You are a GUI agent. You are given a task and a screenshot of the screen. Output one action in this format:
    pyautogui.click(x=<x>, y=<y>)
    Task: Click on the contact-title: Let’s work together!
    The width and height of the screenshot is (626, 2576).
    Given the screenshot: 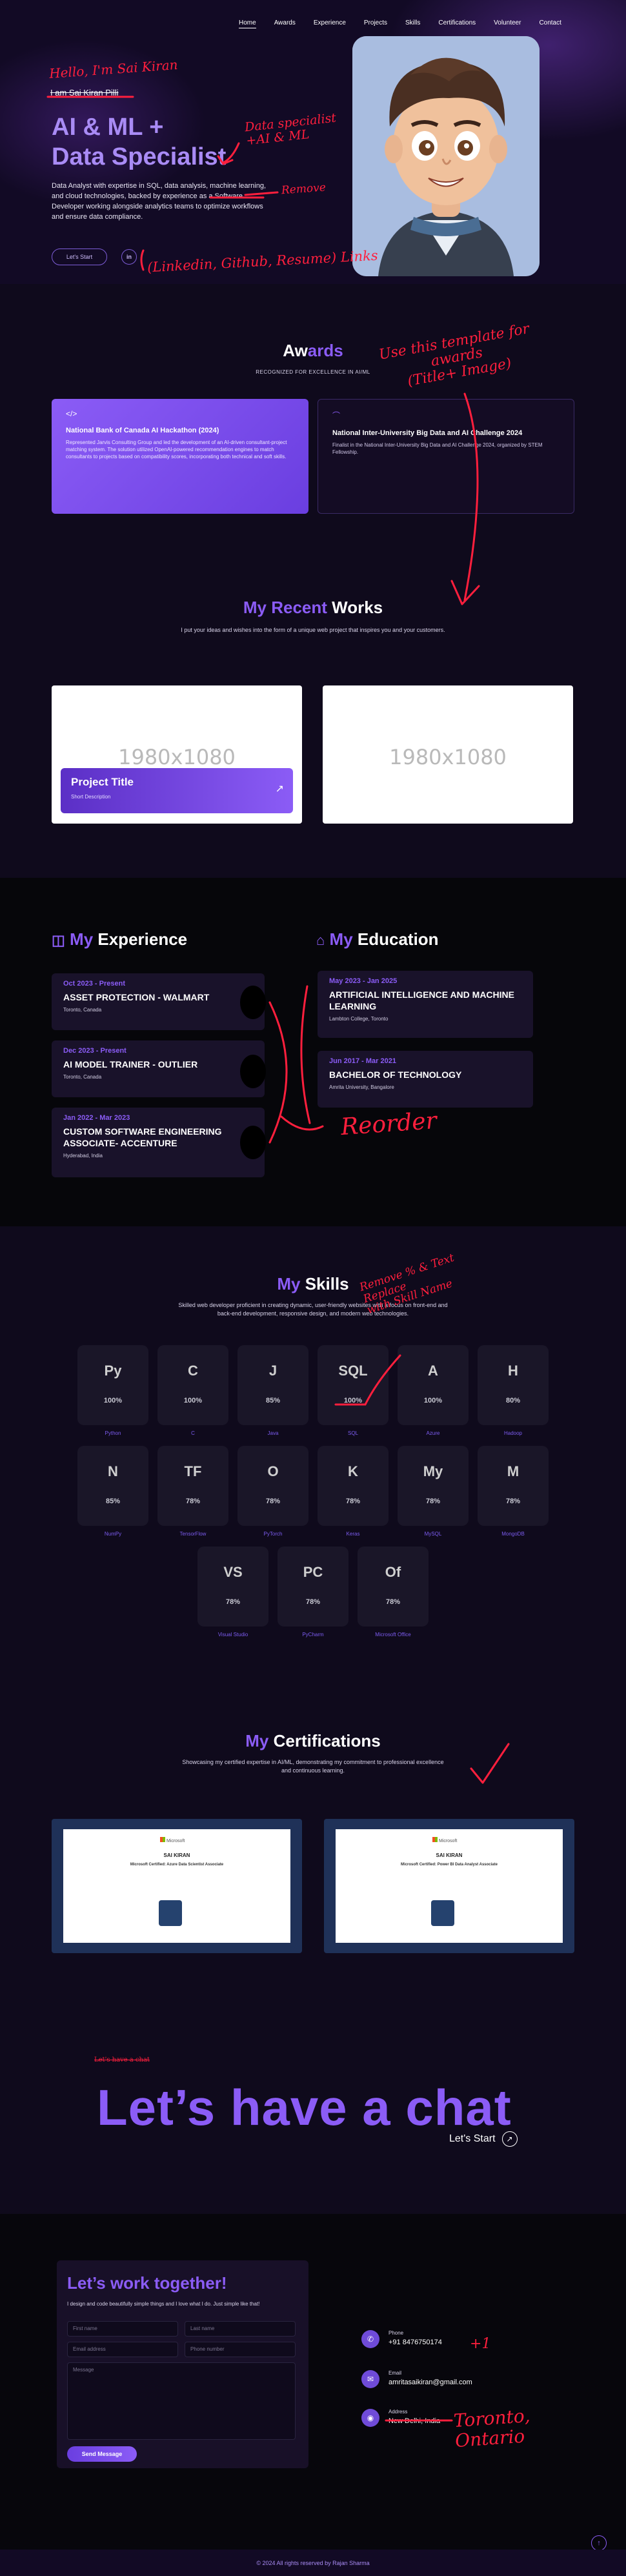 What is the action you would take?
    pyautogui.click(x=147, y=2283)
    